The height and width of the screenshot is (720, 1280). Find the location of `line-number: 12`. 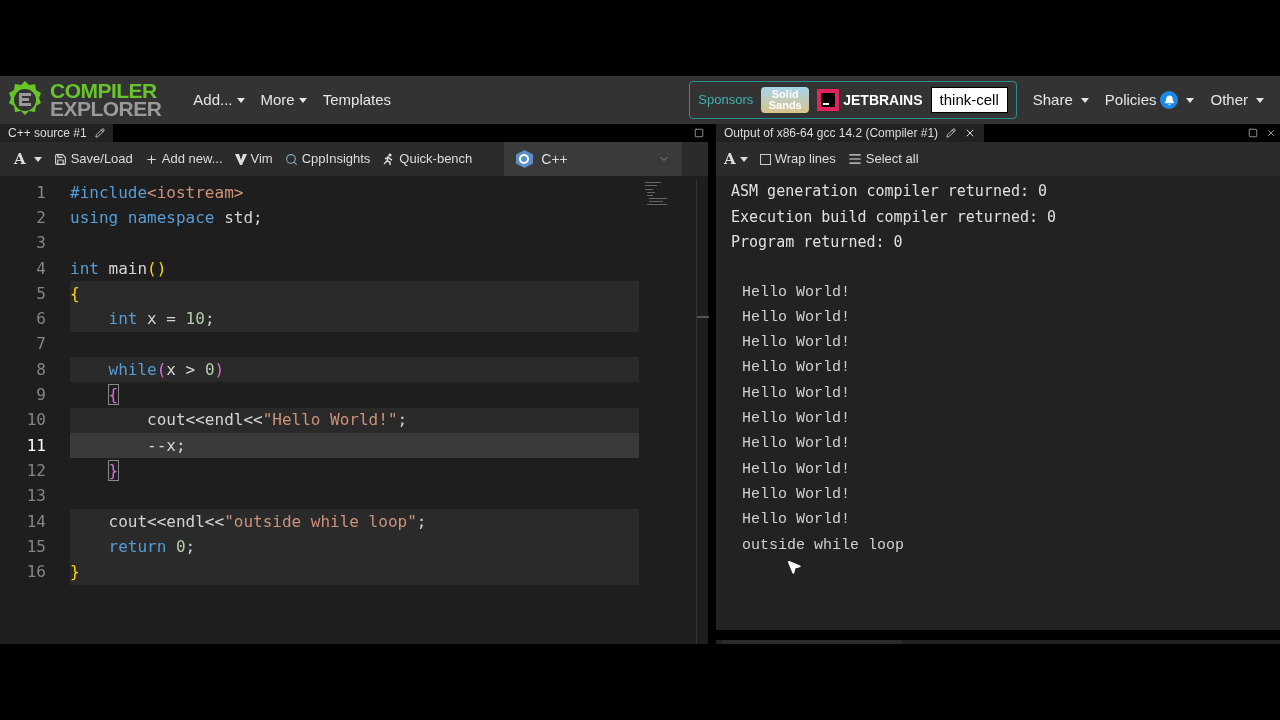

line-number: 12 is located at coordinates (35, 470).